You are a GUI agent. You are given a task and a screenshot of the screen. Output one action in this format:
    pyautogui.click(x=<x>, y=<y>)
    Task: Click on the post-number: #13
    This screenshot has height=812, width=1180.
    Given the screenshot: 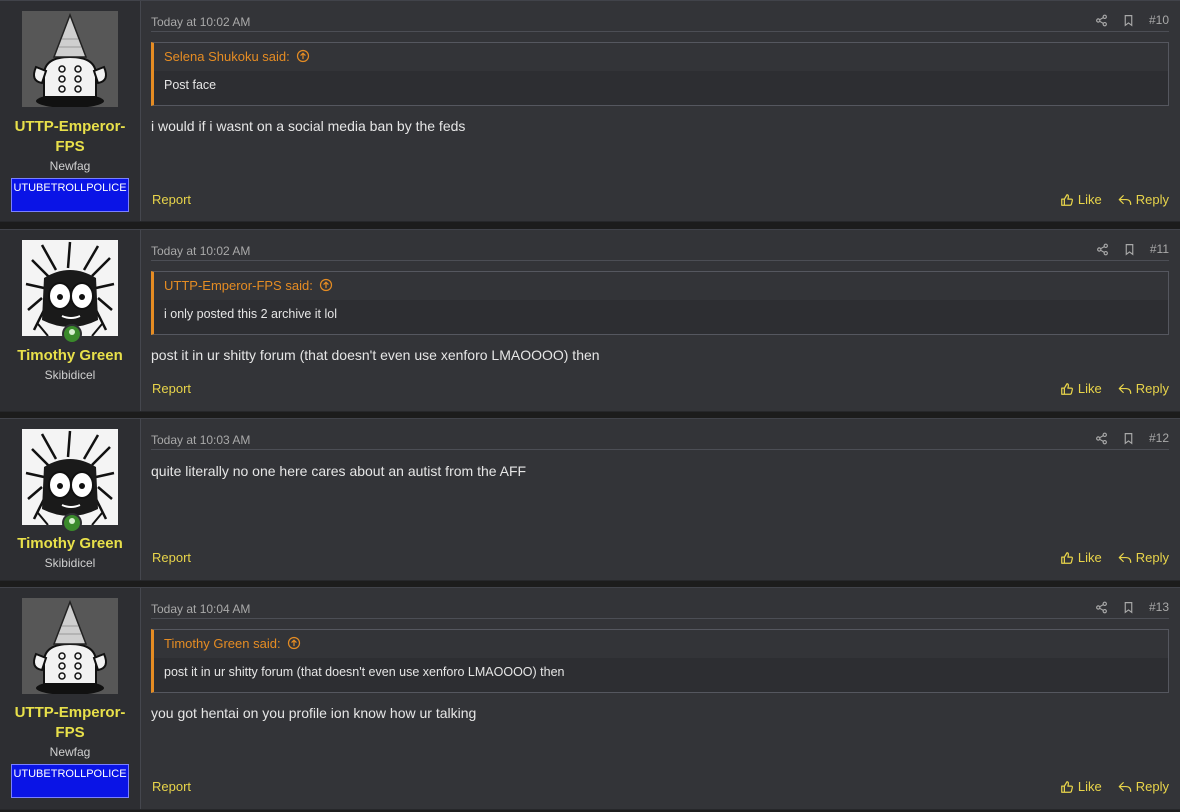 What is the action you would take?
    pyautogui.click(x=1159, y=607)
    